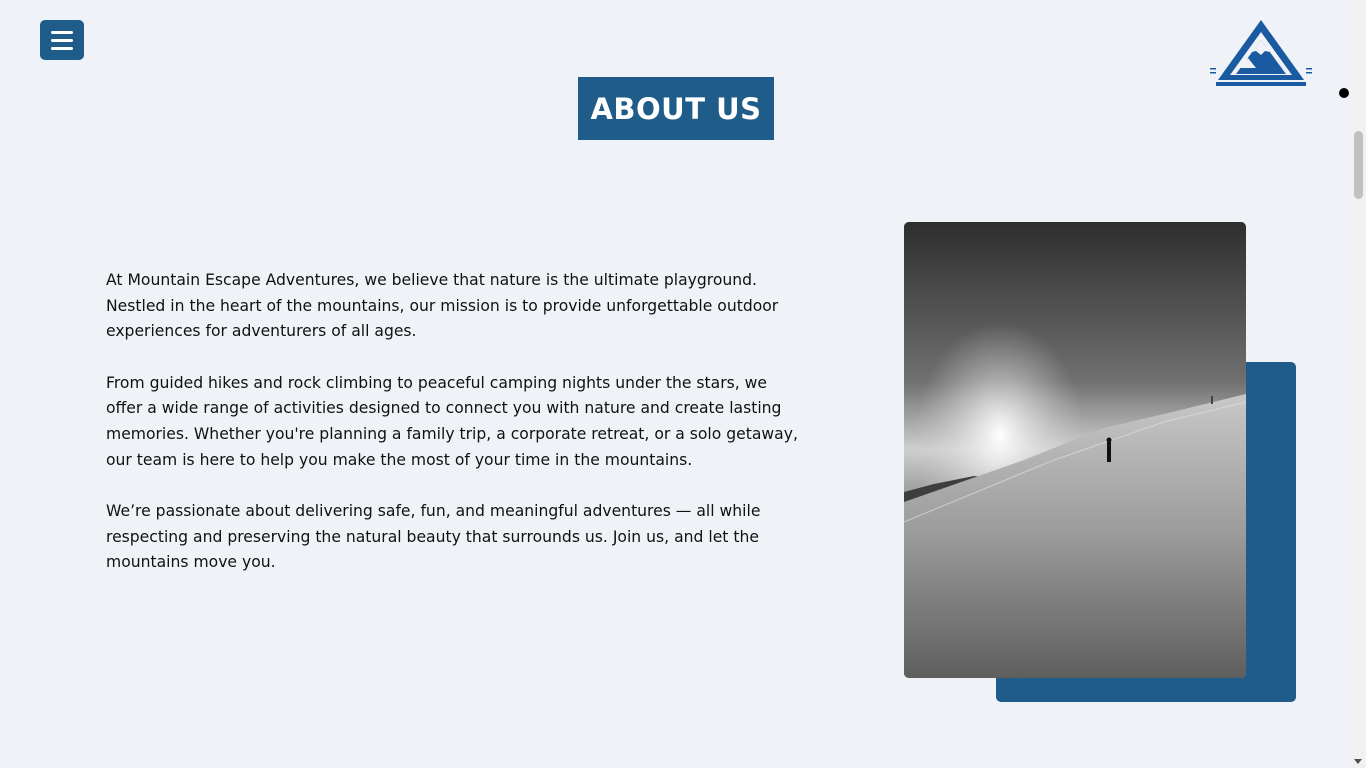 The image size is (1366, 768). What do you see at coordinates (1075, 450) in the screenshot?
I see `mountain-photo` at bounding box center [1075, 450].